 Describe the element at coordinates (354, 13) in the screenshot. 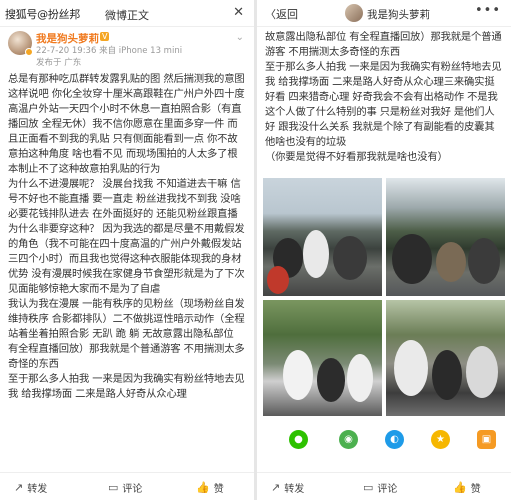

I see `avatar` at that location.